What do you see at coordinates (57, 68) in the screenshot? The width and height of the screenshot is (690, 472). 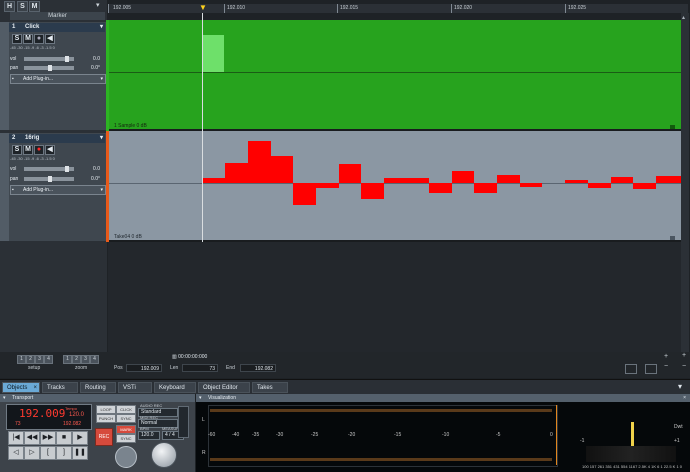 I see `track-1-pan-row: pan 0.0°` at bounding box center [57, 68].